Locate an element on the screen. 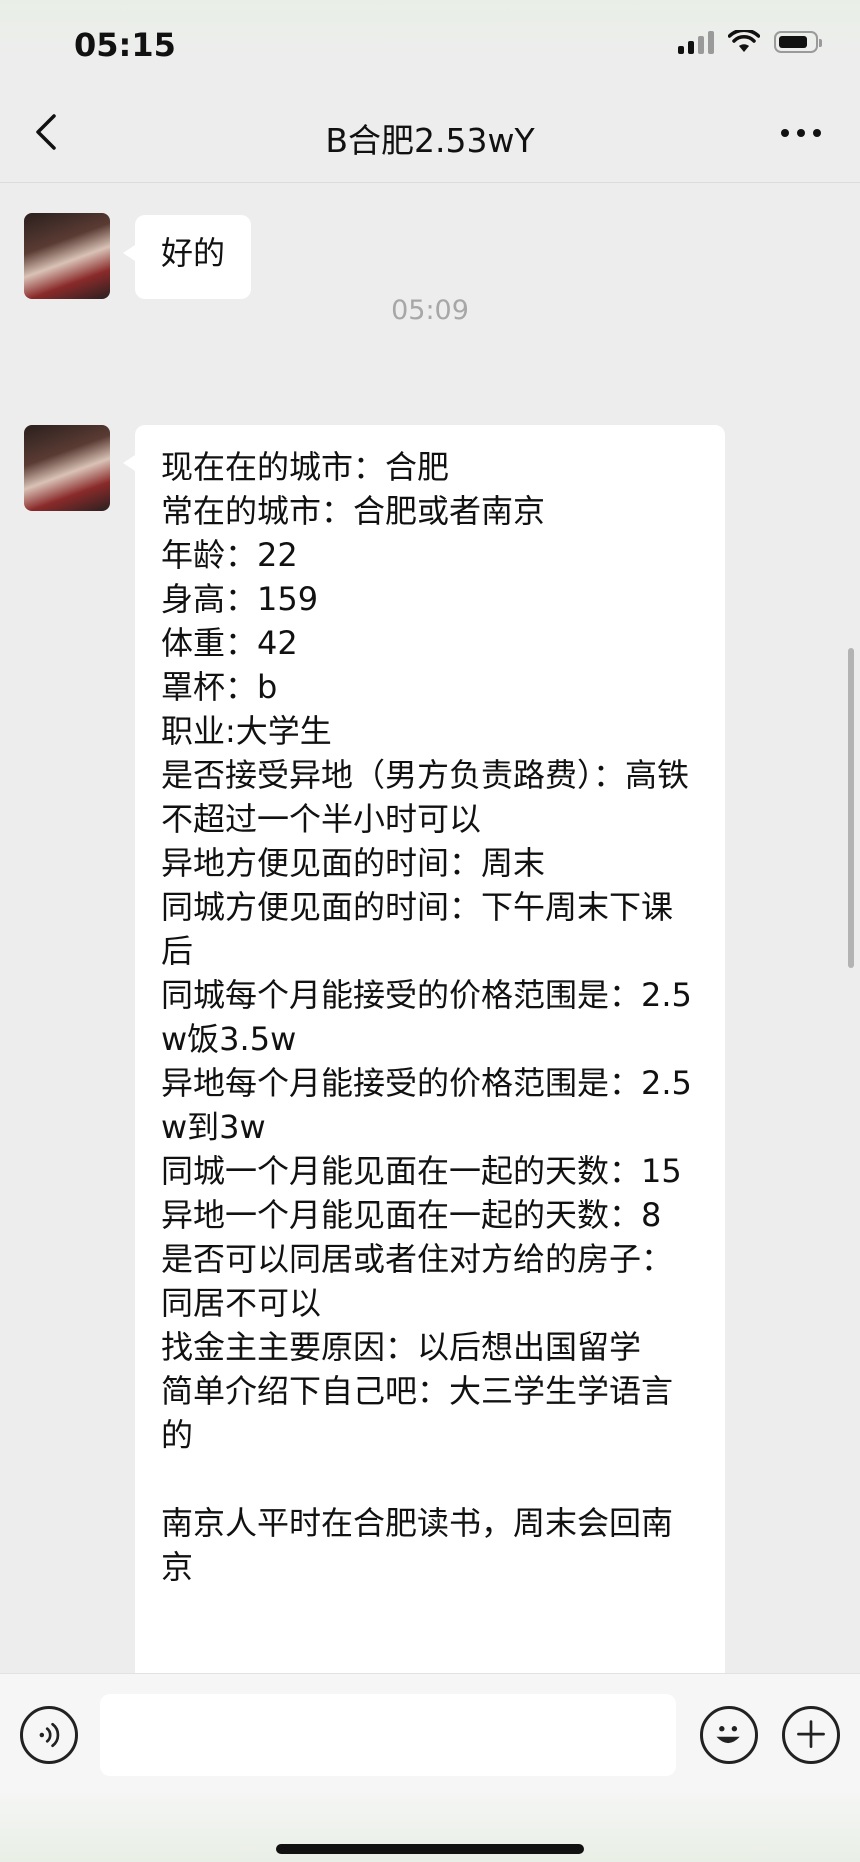  chat-title: B合肥2.53wY is located at coordinates (430, 140).